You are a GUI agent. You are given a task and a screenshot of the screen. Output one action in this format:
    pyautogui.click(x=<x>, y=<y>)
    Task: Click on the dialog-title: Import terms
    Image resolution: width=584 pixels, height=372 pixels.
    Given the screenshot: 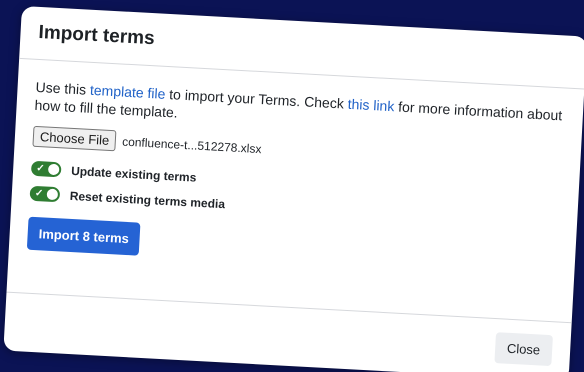 What is the action you would take?
    pyautogui.click(x=97, y=35)
    